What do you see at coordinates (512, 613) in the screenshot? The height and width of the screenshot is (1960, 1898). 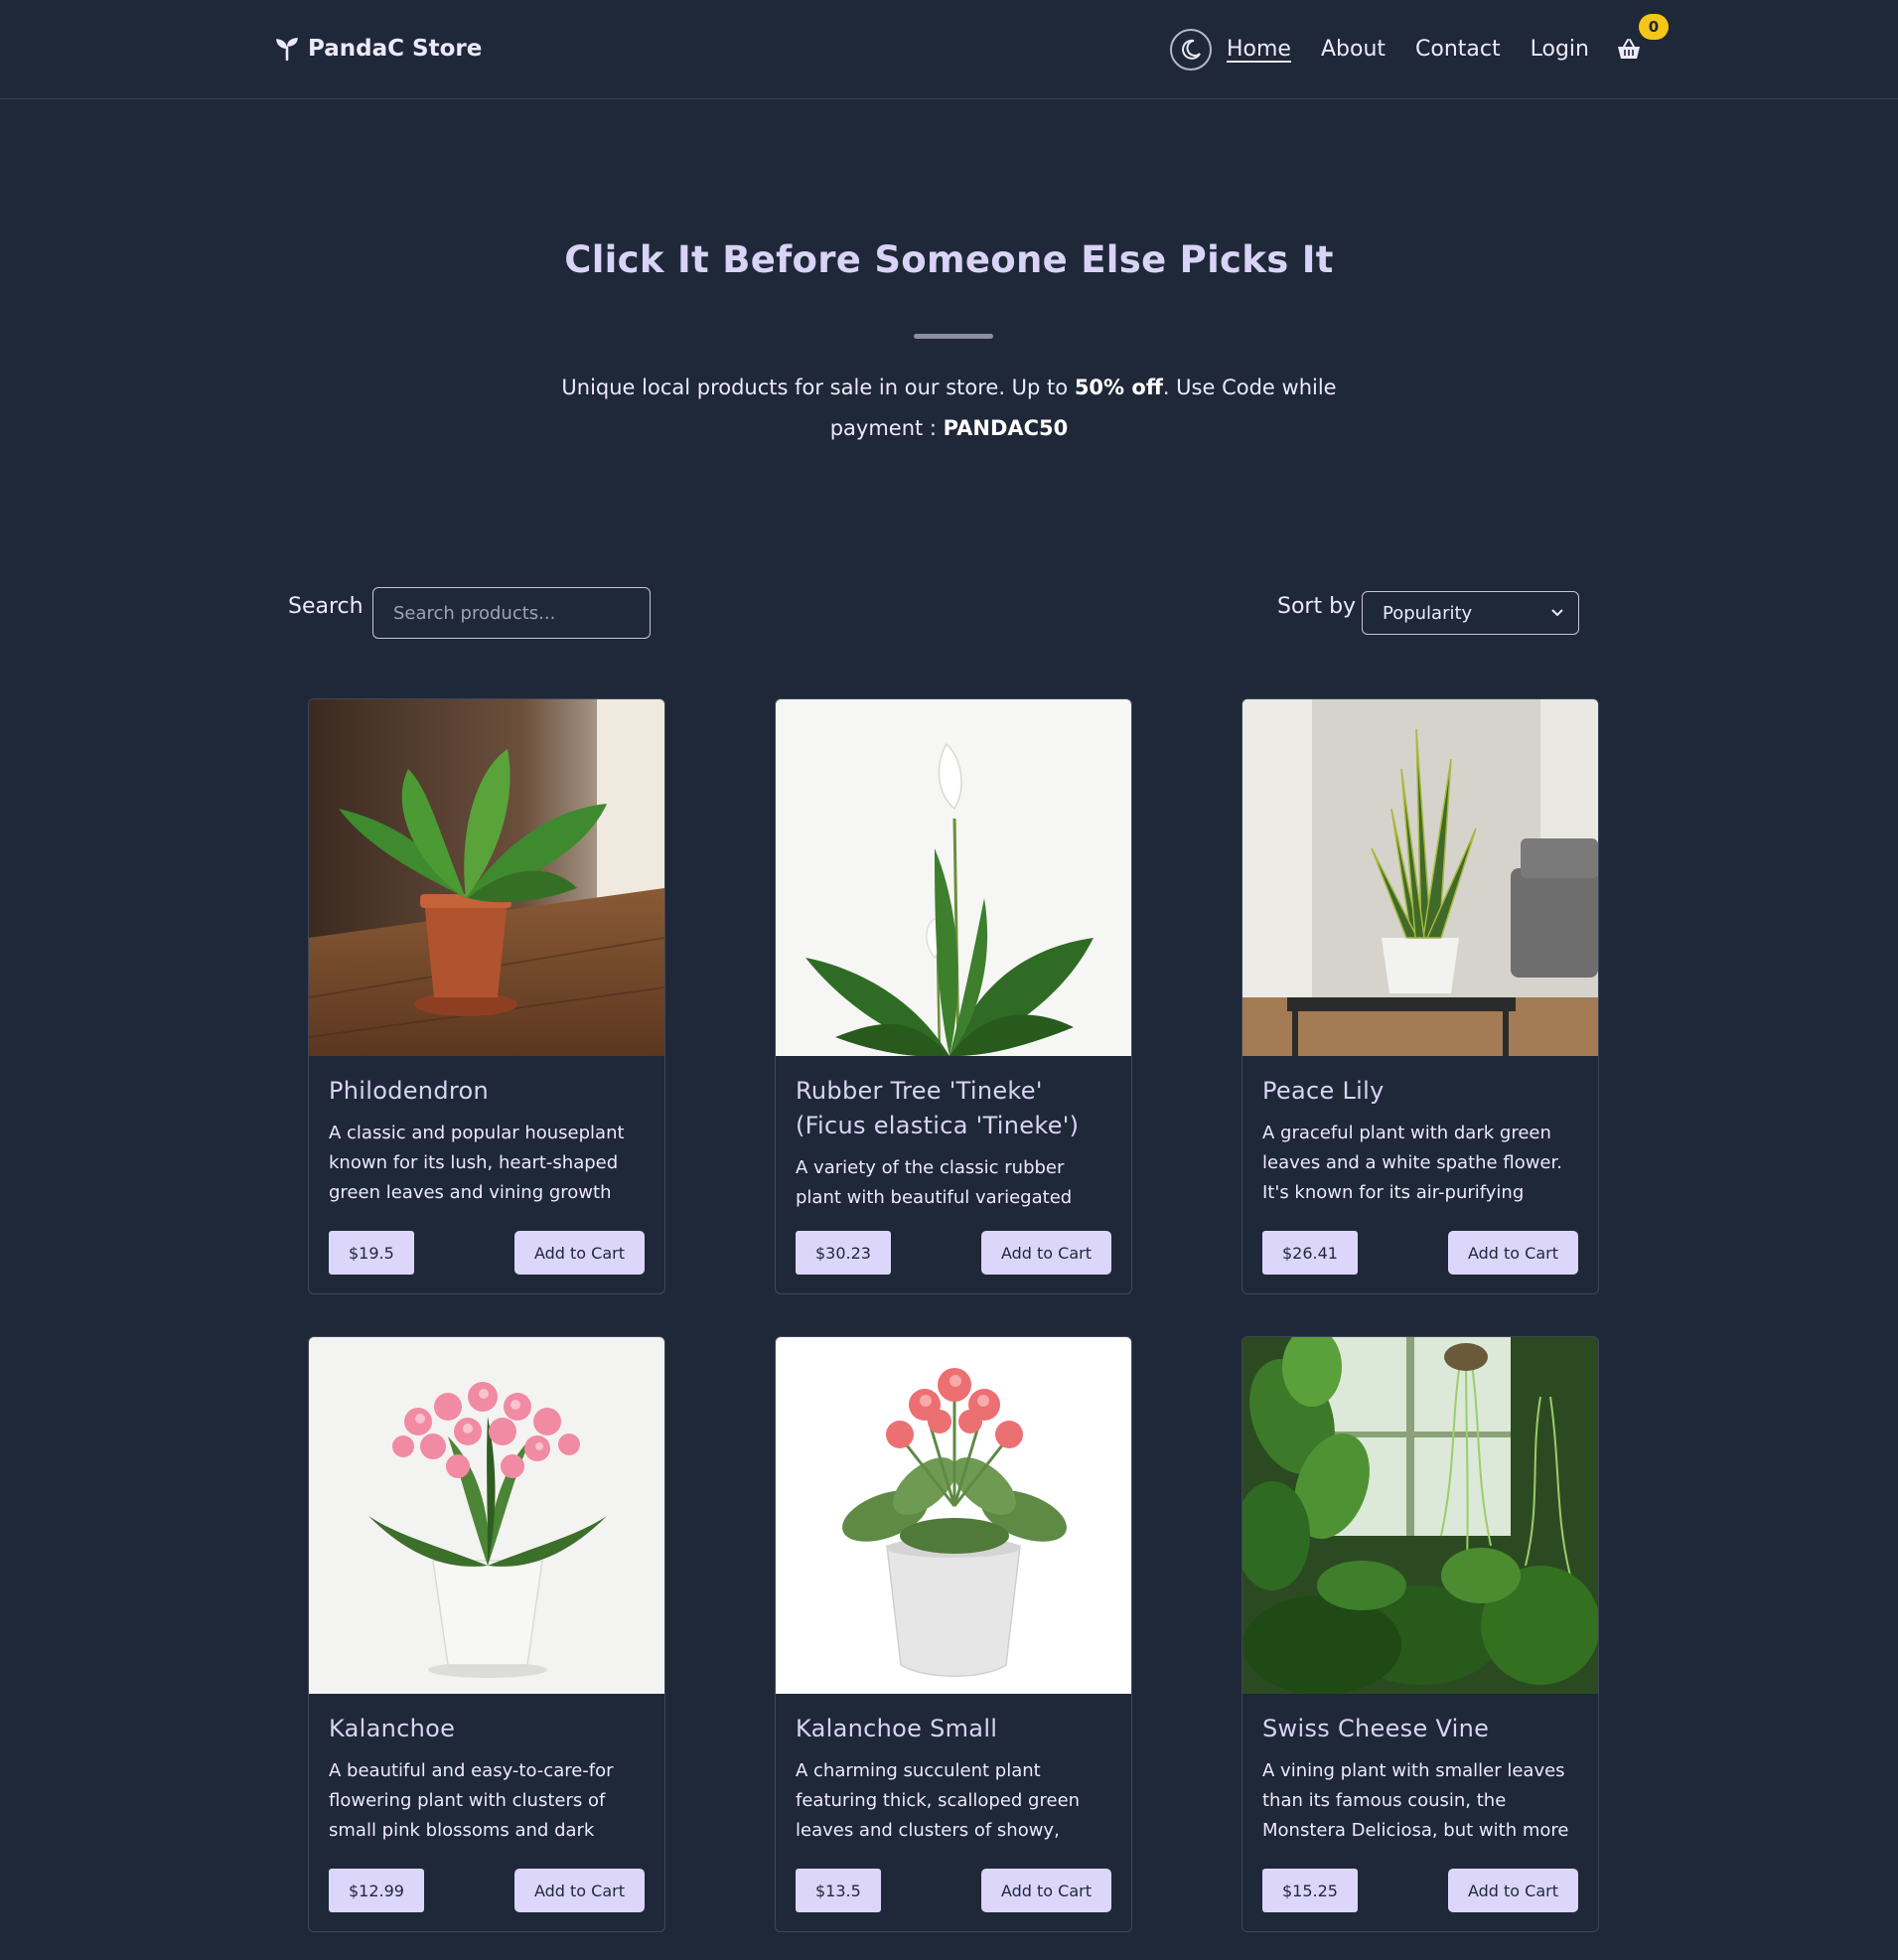 I see `search-input` at bounding box center [512, 613].